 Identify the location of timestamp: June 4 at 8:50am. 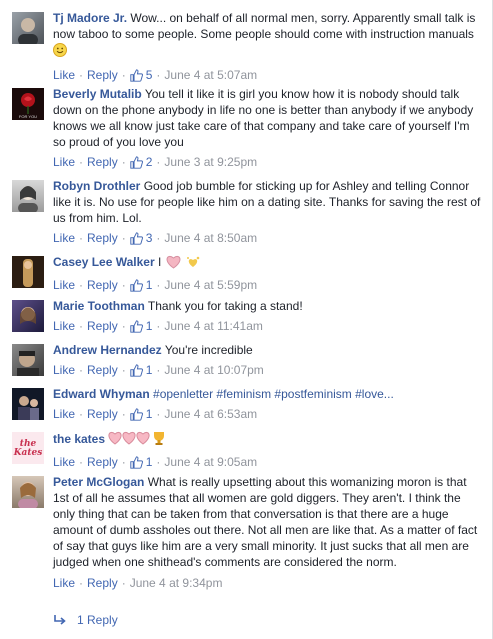
(210, 238).